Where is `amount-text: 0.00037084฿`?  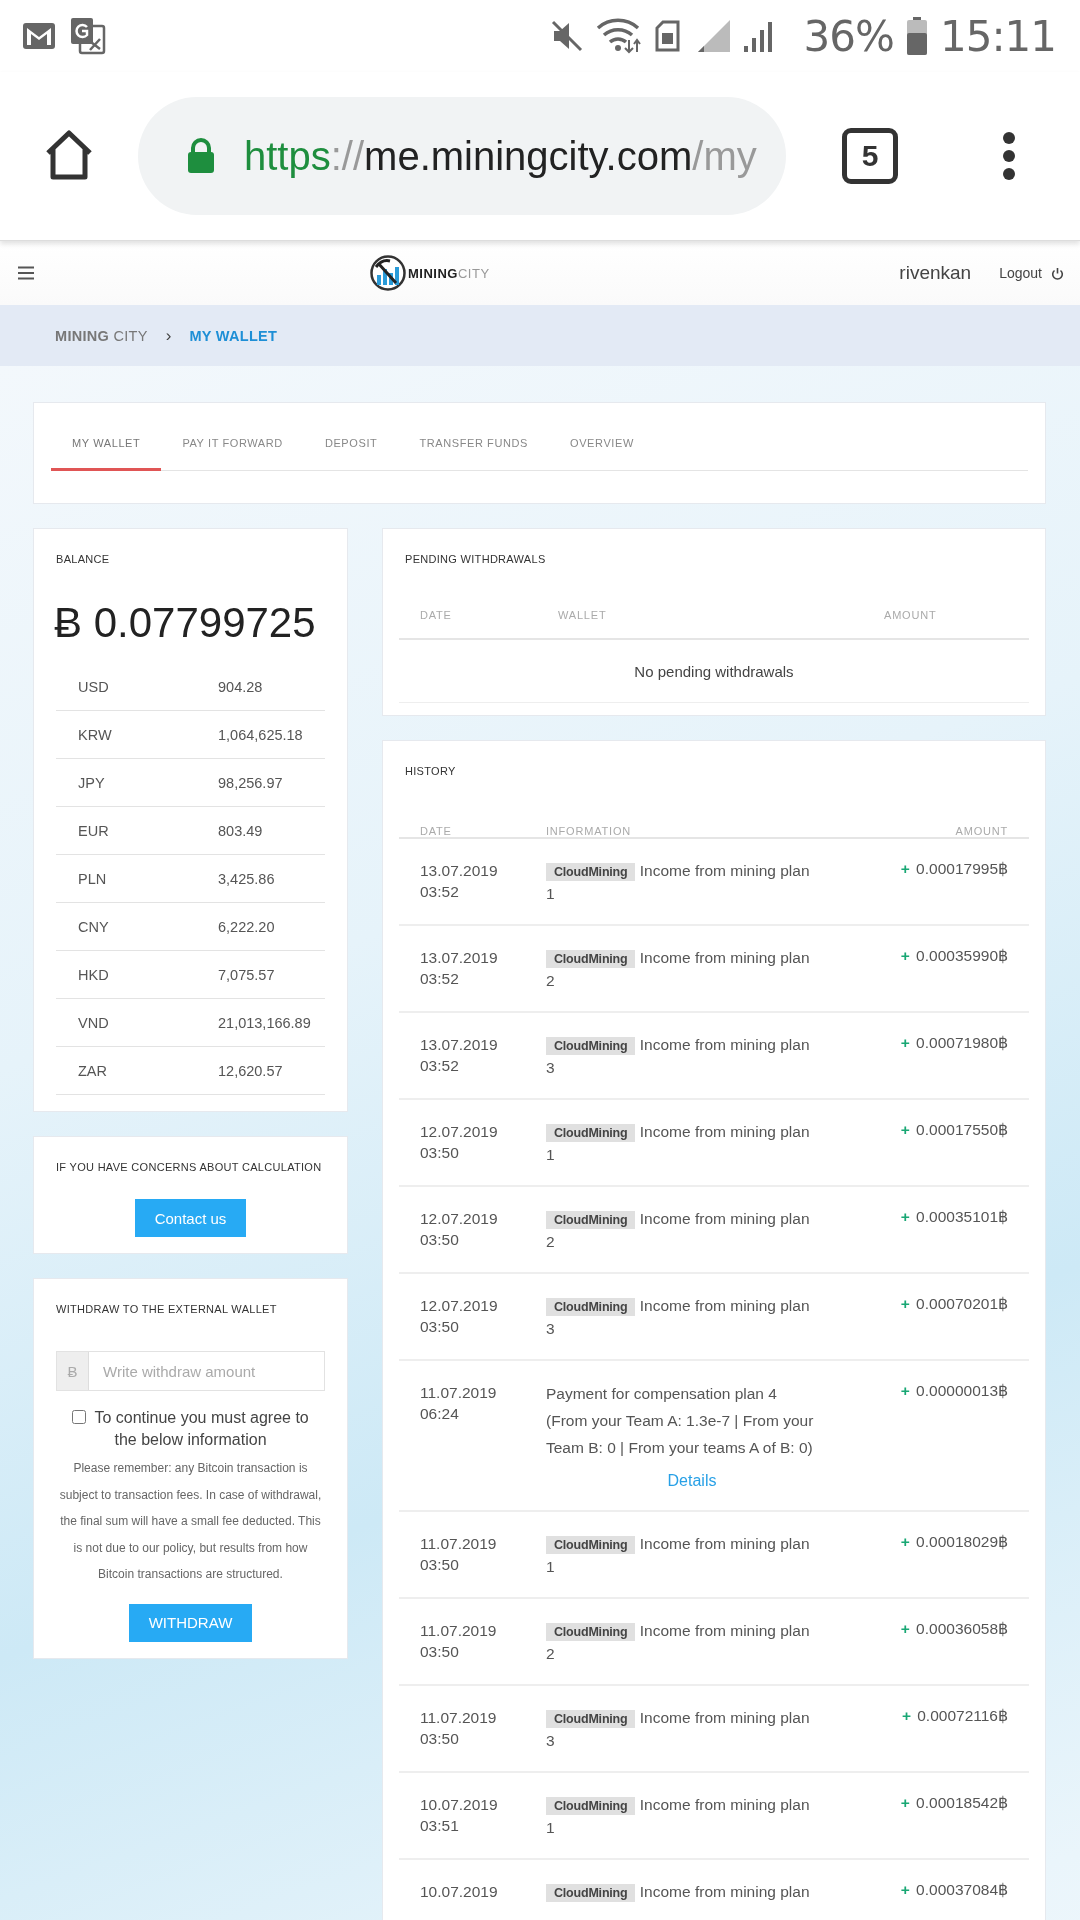
amount-text: 0.00037084฿ is located at coordinates (962, 1889).